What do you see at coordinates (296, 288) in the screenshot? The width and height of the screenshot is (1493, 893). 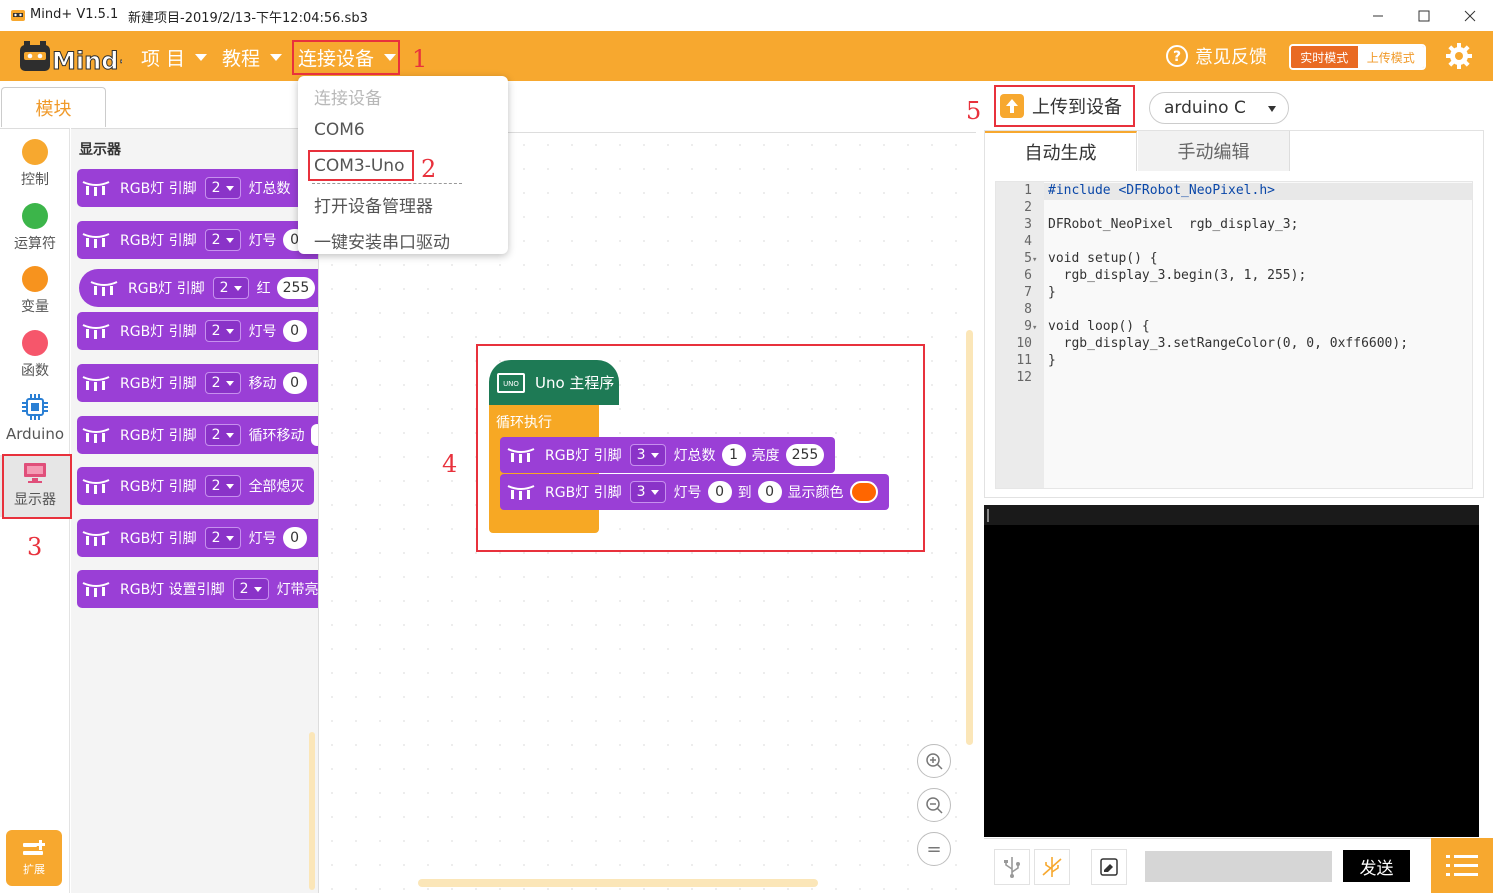 I see `number-input: 255` at bounding box center [296, 288].